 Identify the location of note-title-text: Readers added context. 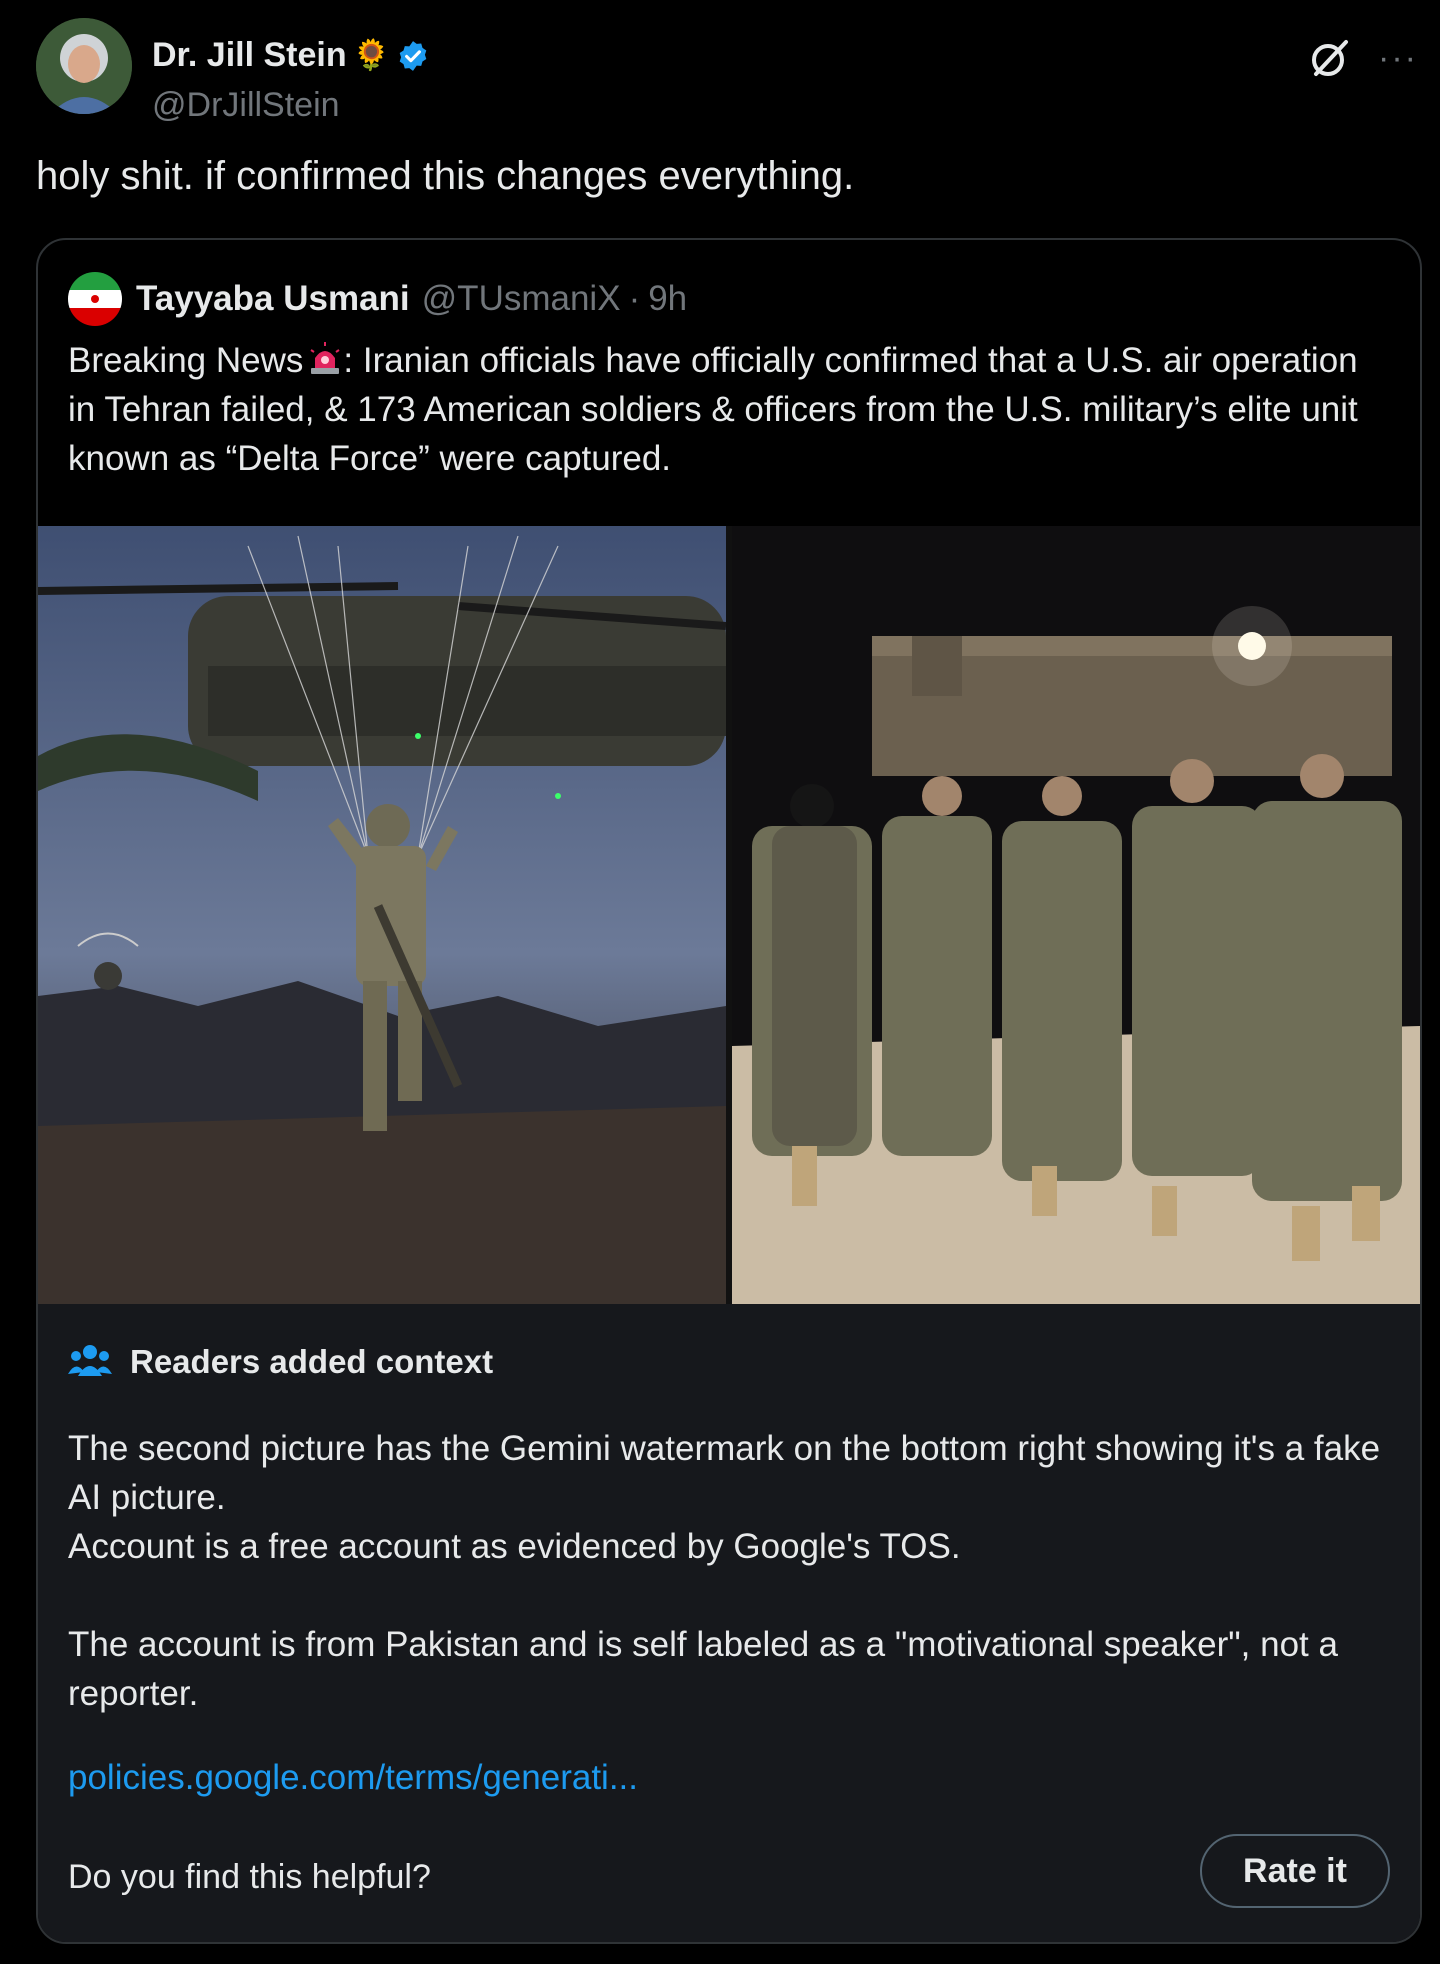
(312, 1361).